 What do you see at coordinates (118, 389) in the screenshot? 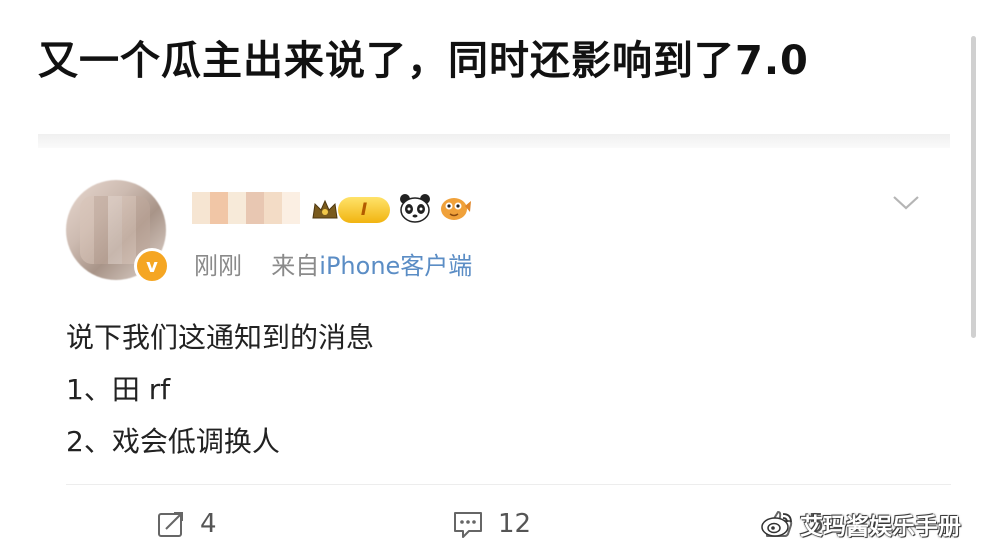
I see `post-line: 1、田 rf` at bounding box center [118, 389].